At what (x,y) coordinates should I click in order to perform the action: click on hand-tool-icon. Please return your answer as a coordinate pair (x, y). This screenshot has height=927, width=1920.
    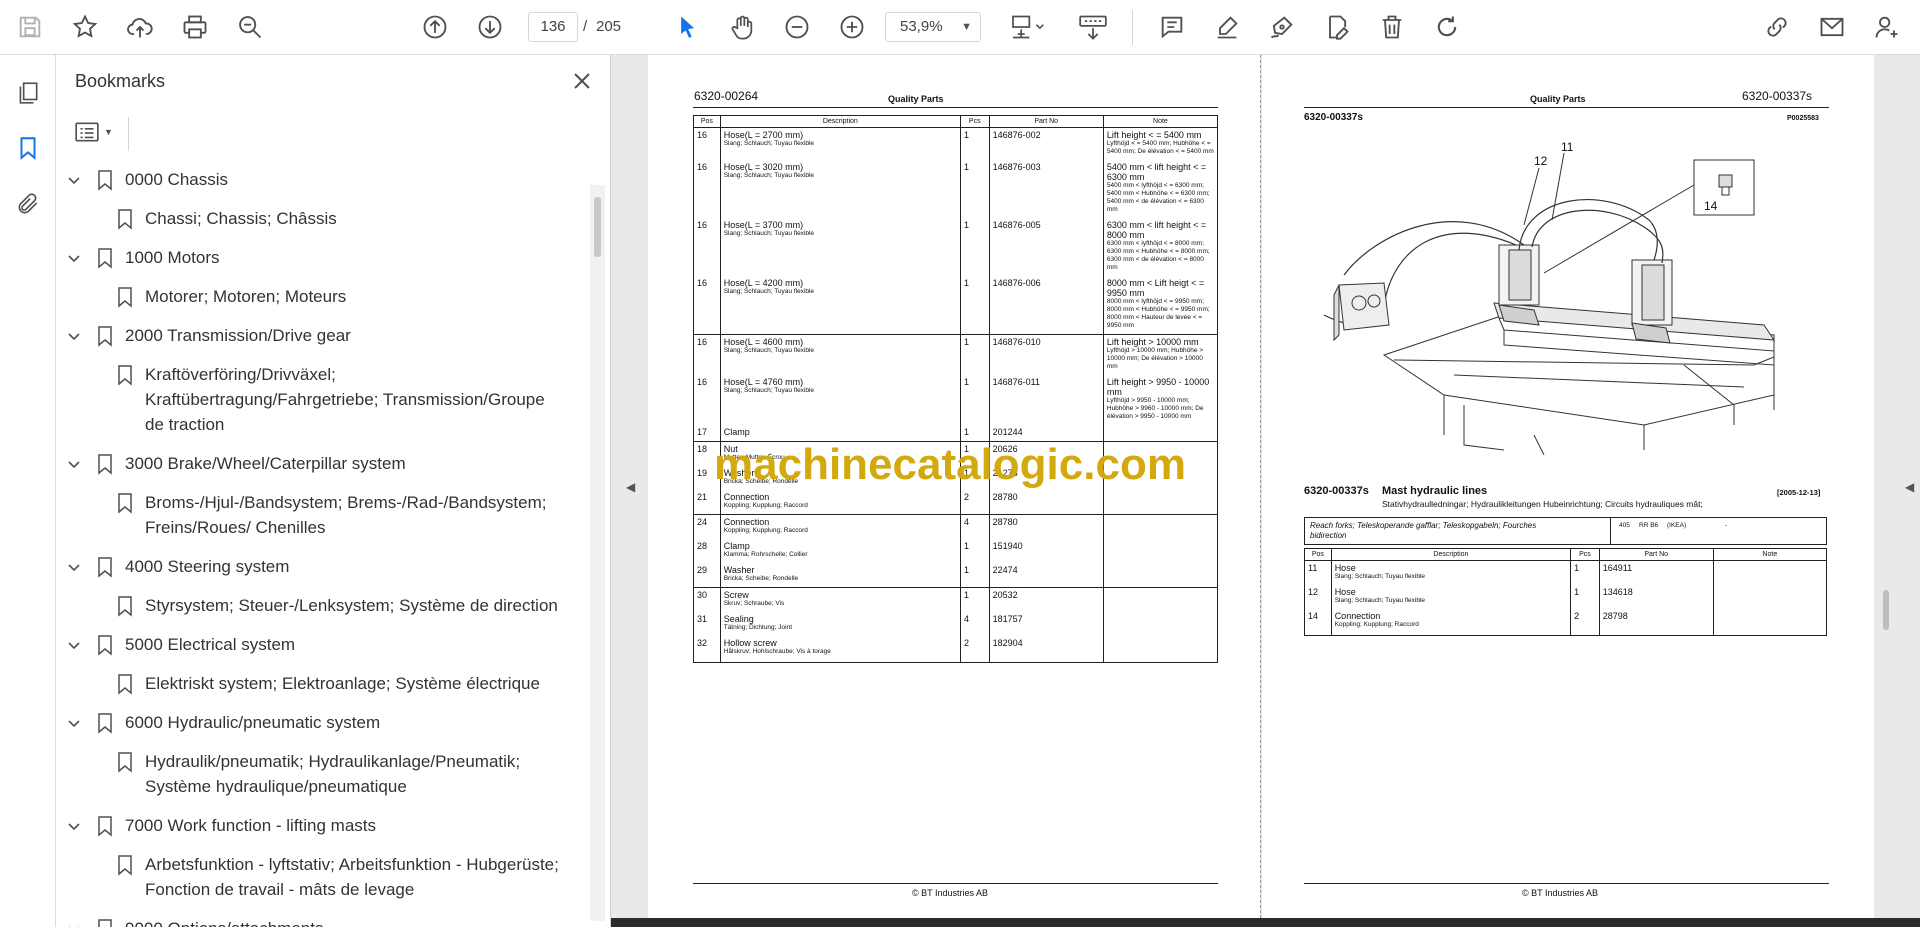
    Looking at the image, I should click on (742, 27).